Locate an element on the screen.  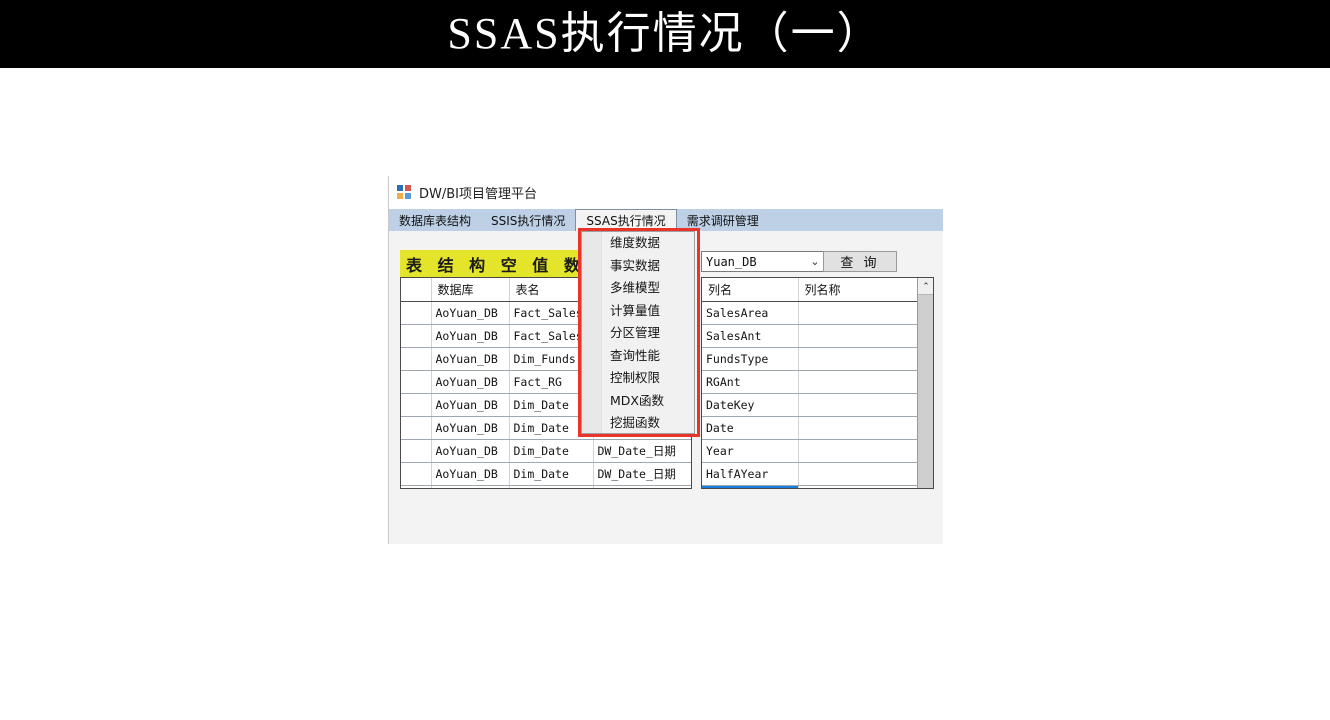
cell-columnname-selected: Quarter_num is located at coordinates (750, 486).